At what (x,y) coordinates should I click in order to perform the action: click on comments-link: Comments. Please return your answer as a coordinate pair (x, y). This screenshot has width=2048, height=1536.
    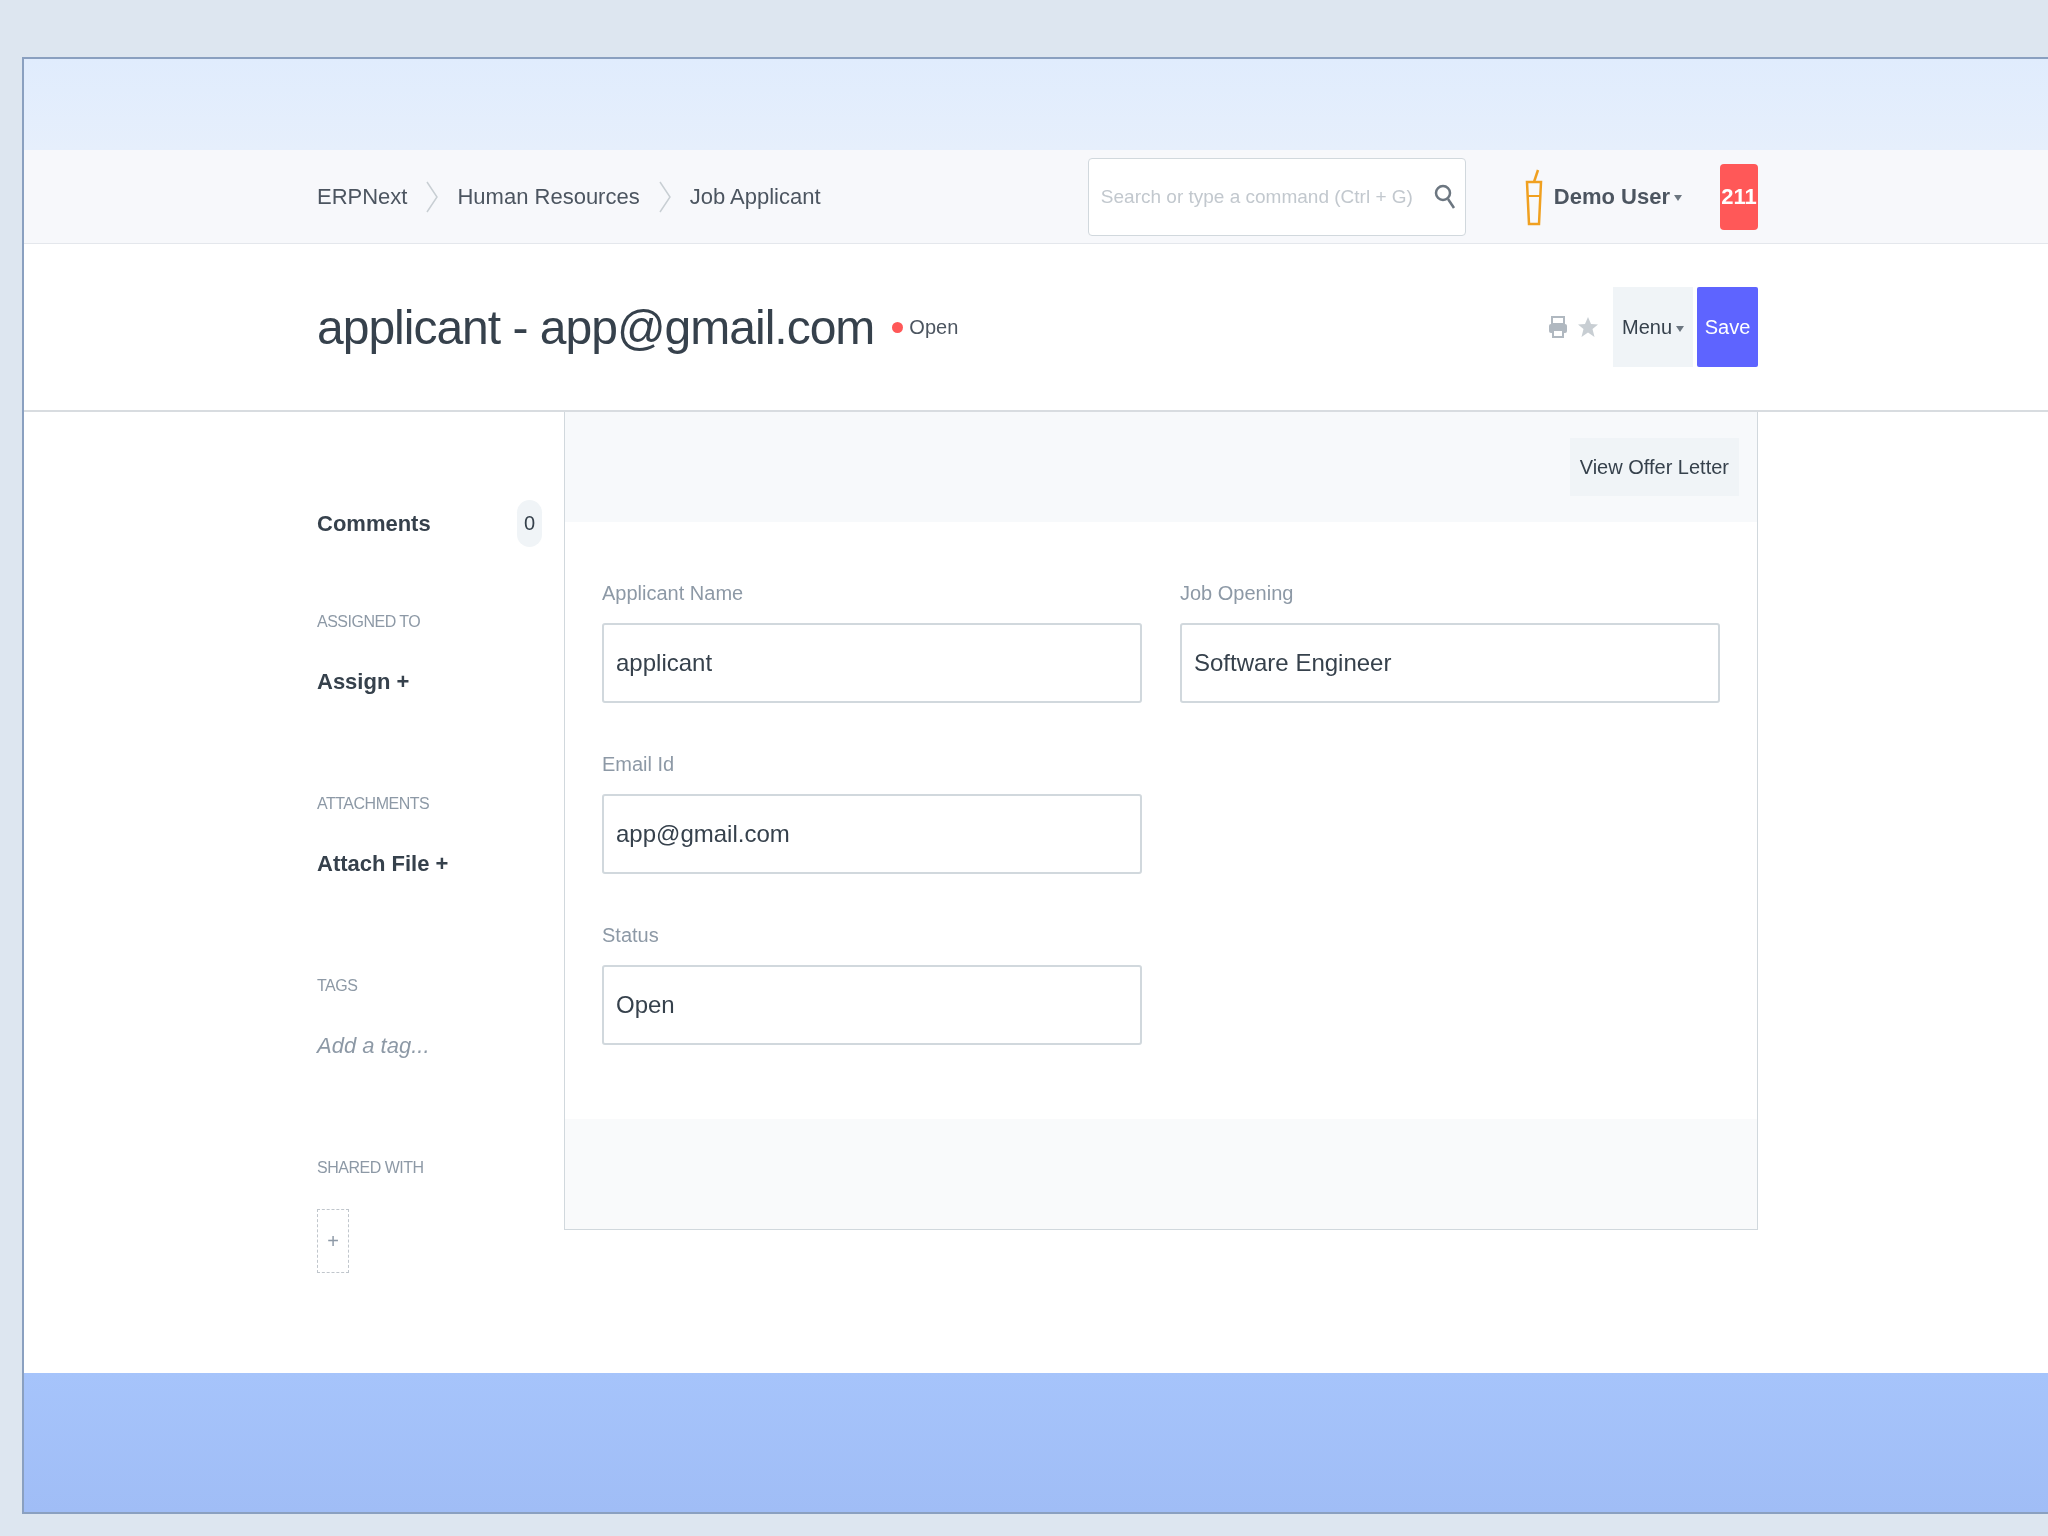
    Looking at the image, I should click on (374, 523).